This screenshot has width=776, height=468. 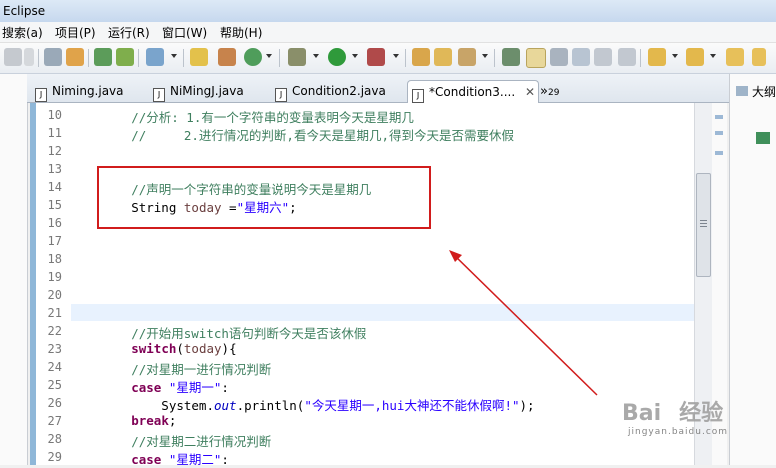 I want to click on baidu-watermark: Bai 经验 jingyan.baidu.com, so click(x=675, y=416).